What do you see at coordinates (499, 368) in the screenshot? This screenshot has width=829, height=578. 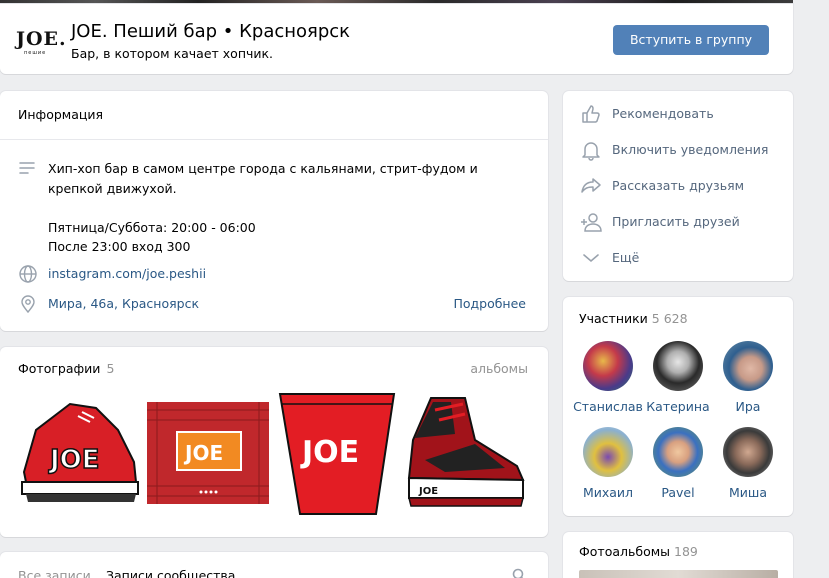 I see `albums-link: альбомы` at bounding box center [499, 368].